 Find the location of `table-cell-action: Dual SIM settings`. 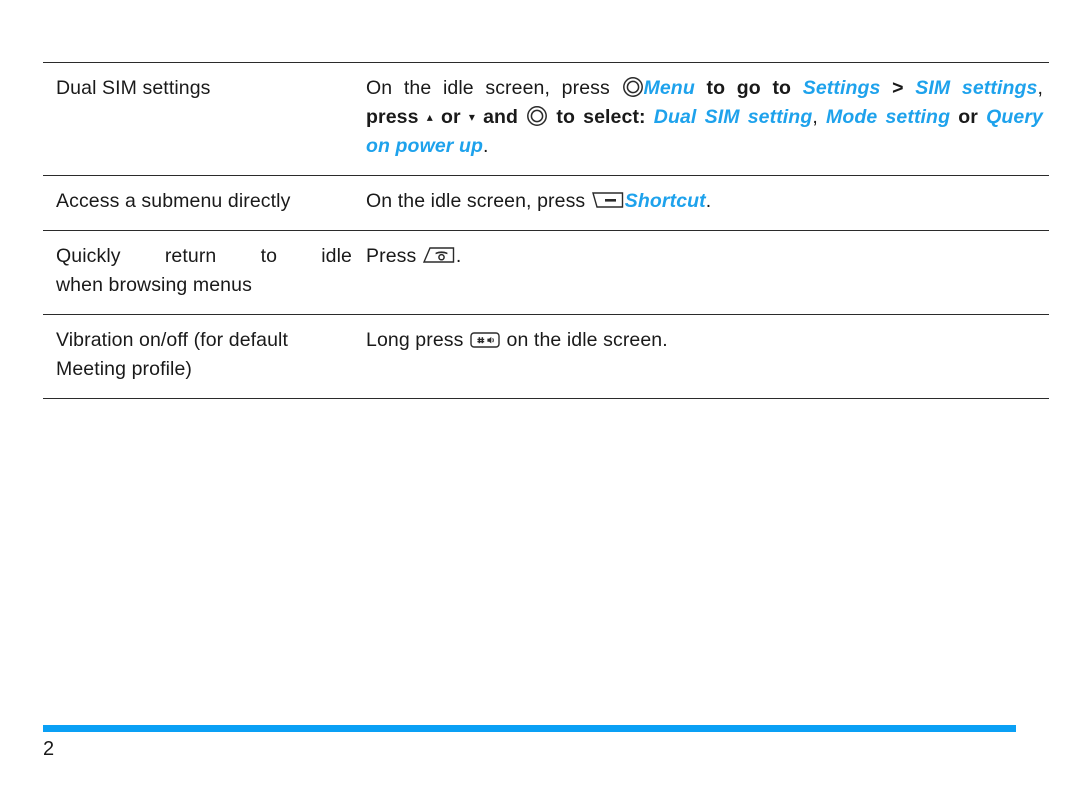

table-cell-action: Dual SIM settings is located at coordinates (204, 119).